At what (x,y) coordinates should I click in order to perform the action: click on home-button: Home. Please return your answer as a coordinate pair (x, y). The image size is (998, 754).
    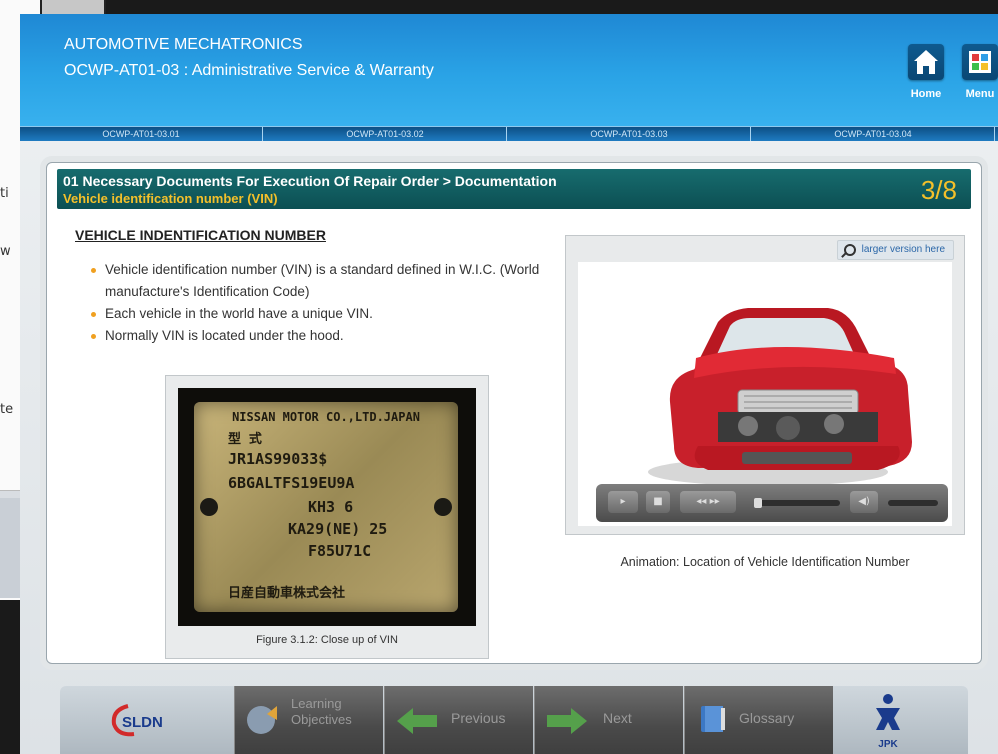
    Looking at the image, I should click on (926, 77).